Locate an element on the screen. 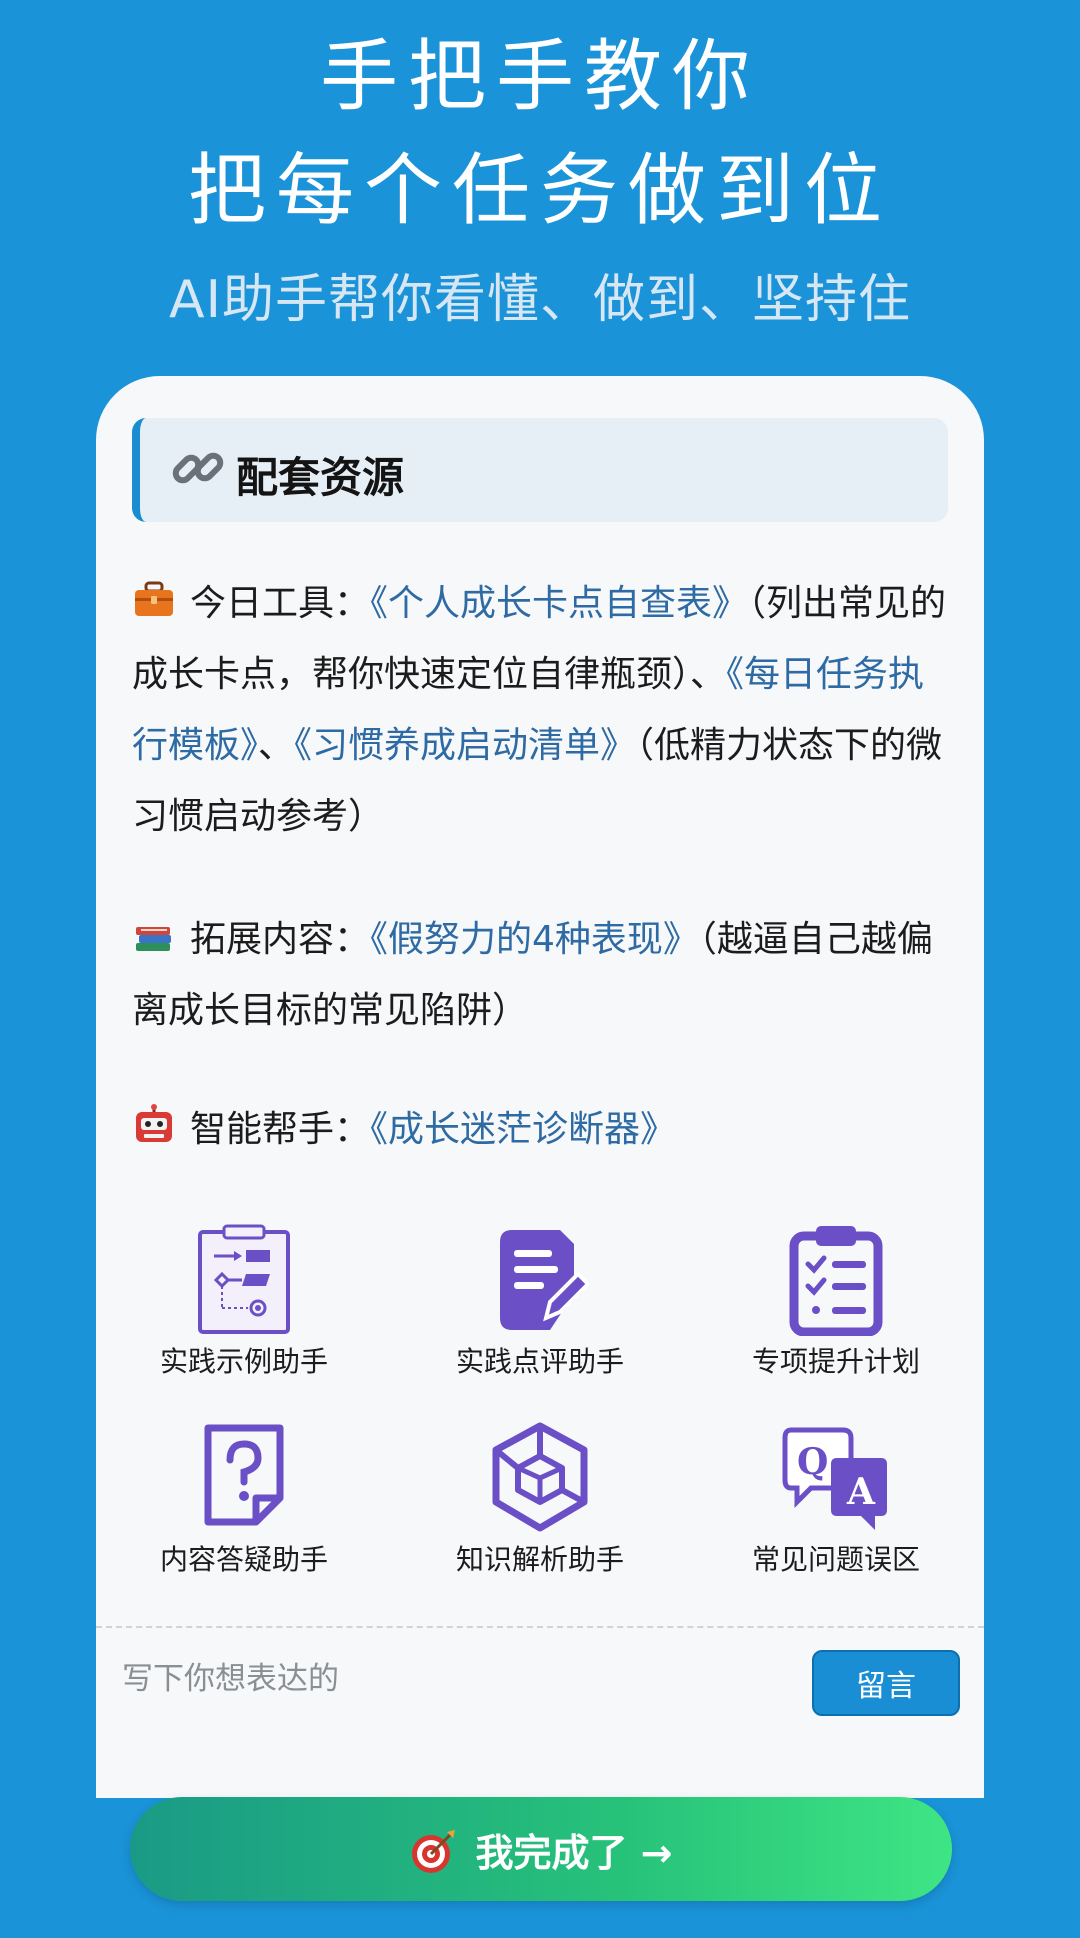 This screenshot has height=1938, width=1080. extended-content-block: 拓展内容：《假努力的4种表现》（越逼自己越偏离成长目标的常见陷阱） is located at coordinates (545, 975).